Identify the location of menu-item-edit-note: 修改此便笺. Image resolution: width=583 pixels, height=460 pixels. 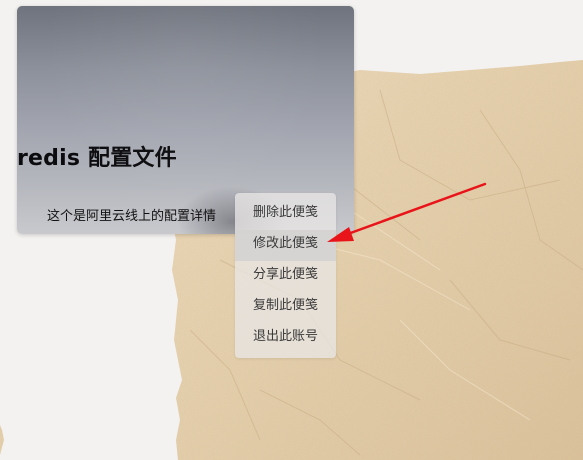
(285, 245).